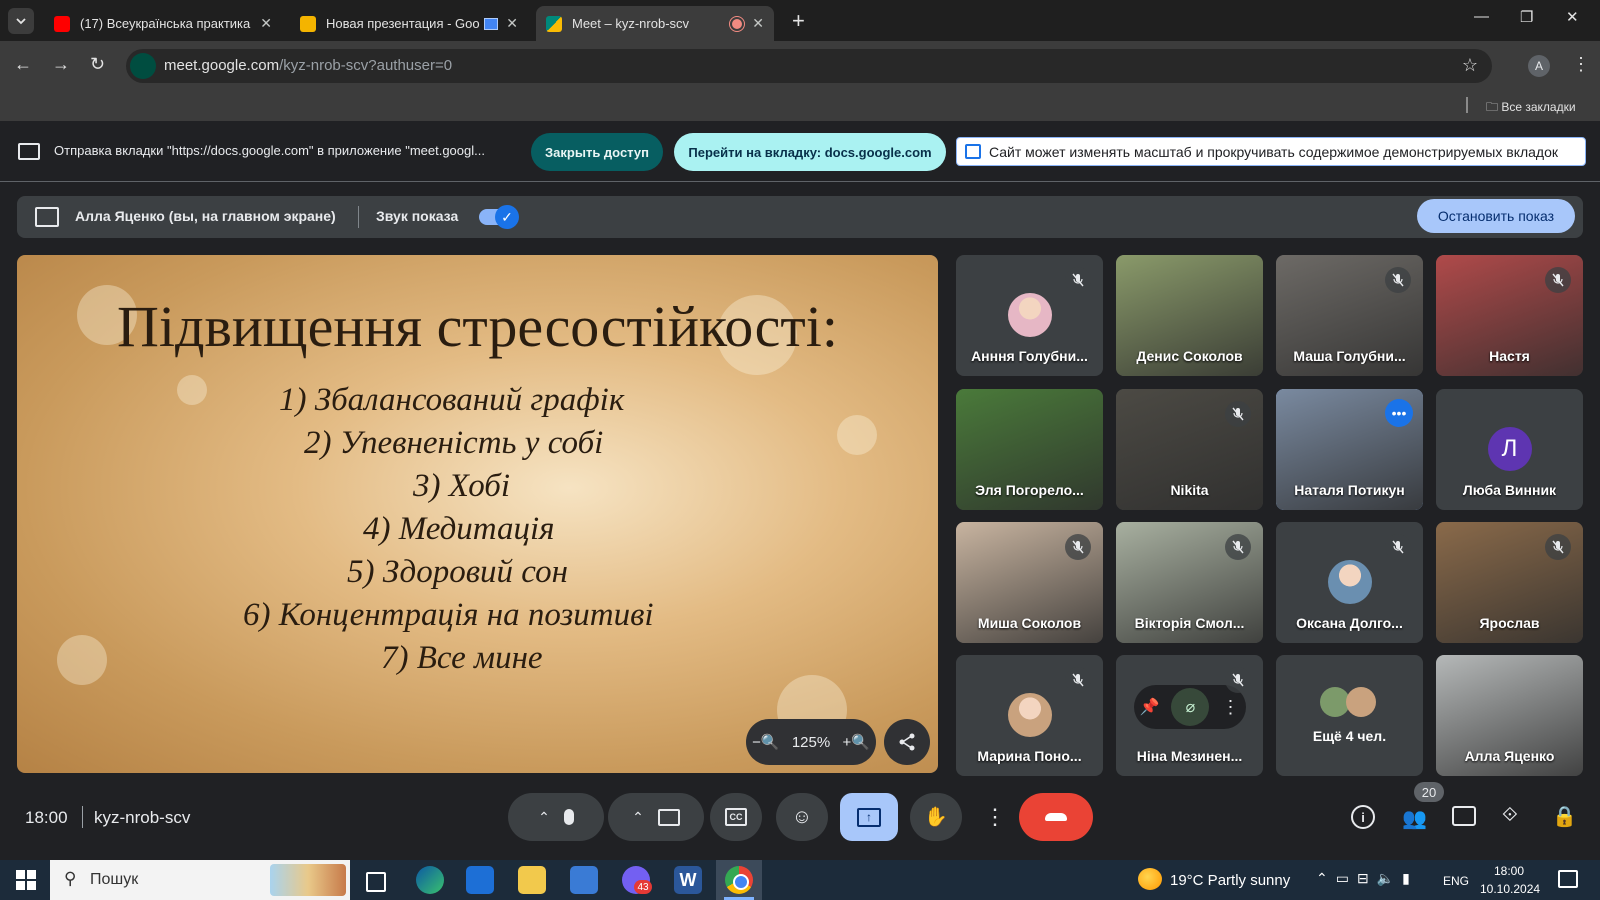 Image resolution: width=1600 pixels, height=900 pixels. What do you see at coordinates (26, 880) in the screenshot?
I see `windows-start-icon` at bounding box center [26, 880].